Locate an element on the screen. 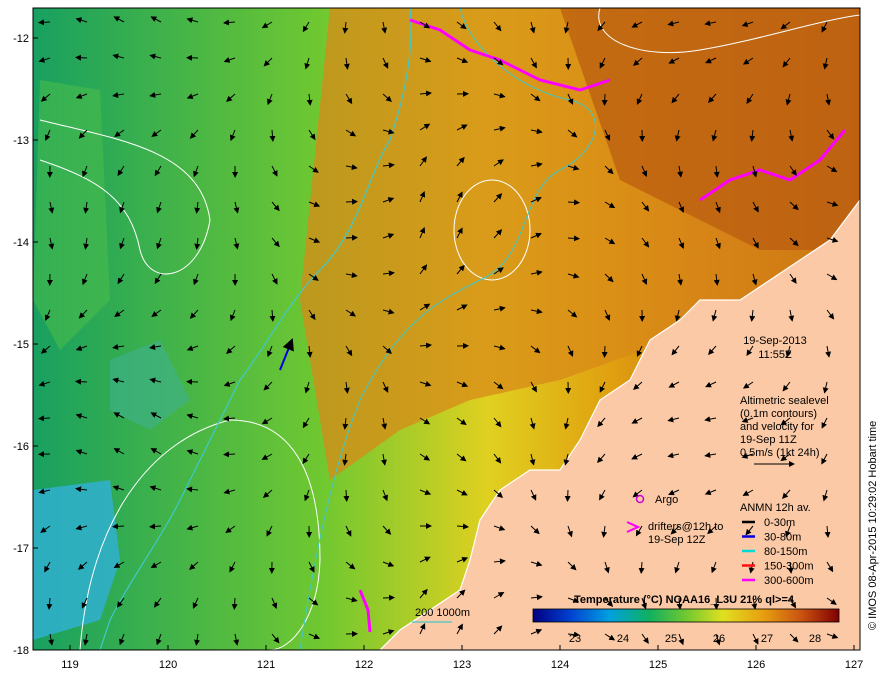  colorbar-title: Temperature (°C) NOAA16_L3U 21% ql>=4 is located at coordinates (684, 600).